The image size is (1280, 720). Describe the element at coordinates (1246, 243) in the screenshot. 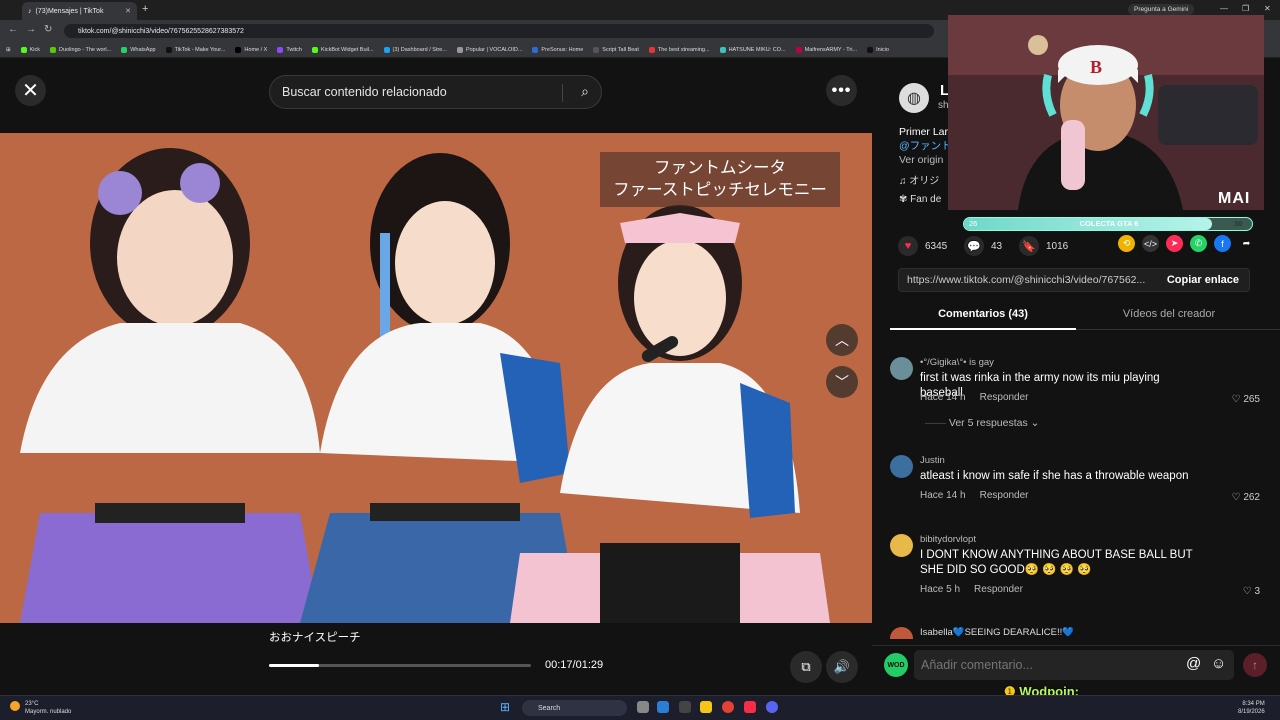

I see `share-icon: ➦` at that location.